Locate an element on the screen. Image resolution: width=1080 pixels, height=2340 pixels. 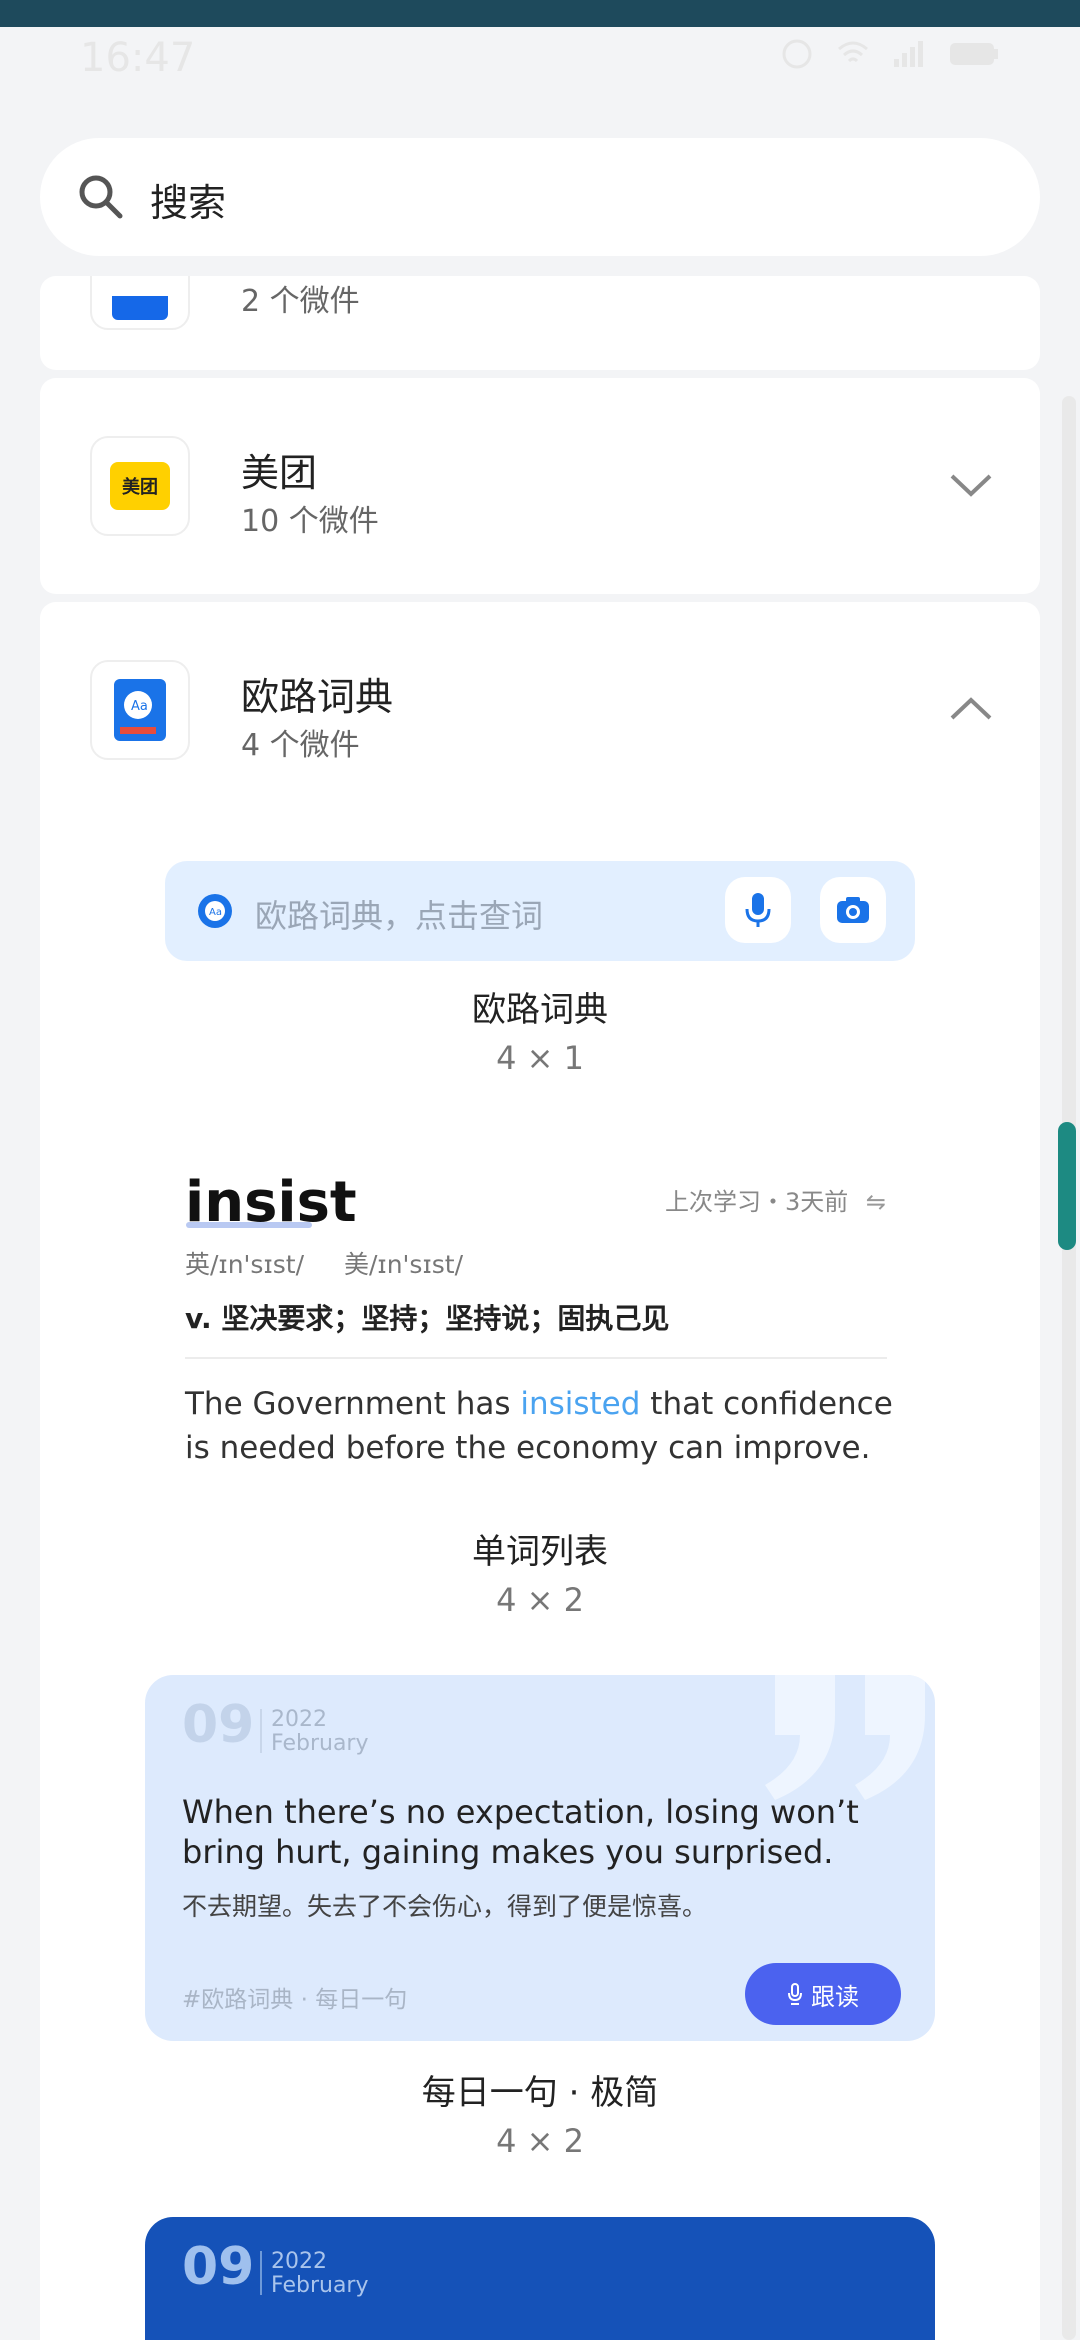
widget-caption: 欧路词典 4 × 1 is located at coordinates (540, 1029).